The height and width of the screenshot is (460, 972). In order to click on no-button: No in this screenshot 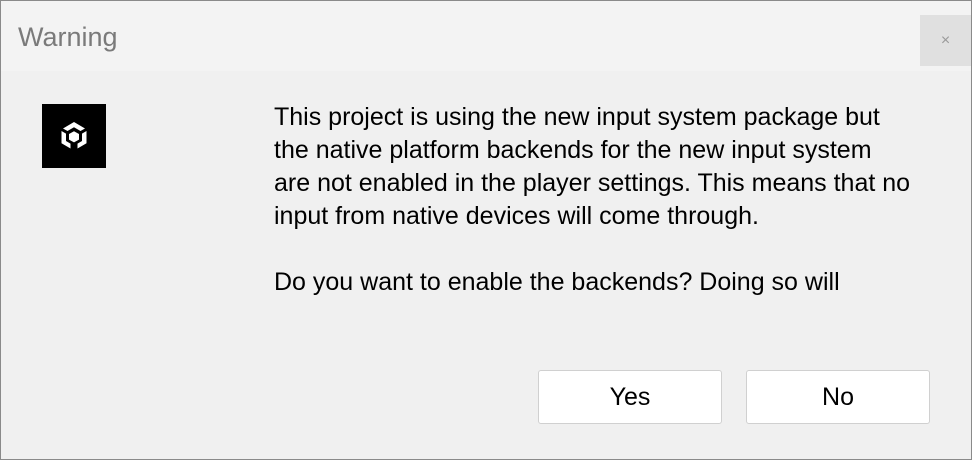, I will do `click(838, 397)`.